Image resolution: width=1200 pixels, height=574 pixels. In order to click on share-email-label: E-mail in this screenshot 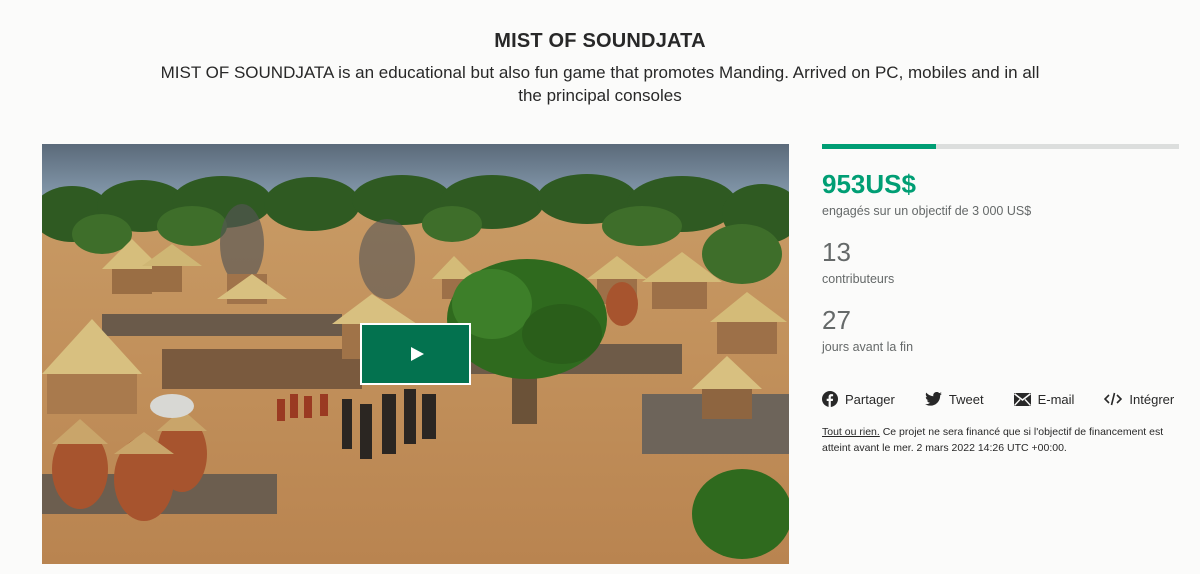, I will do `click(1056, 399)`.